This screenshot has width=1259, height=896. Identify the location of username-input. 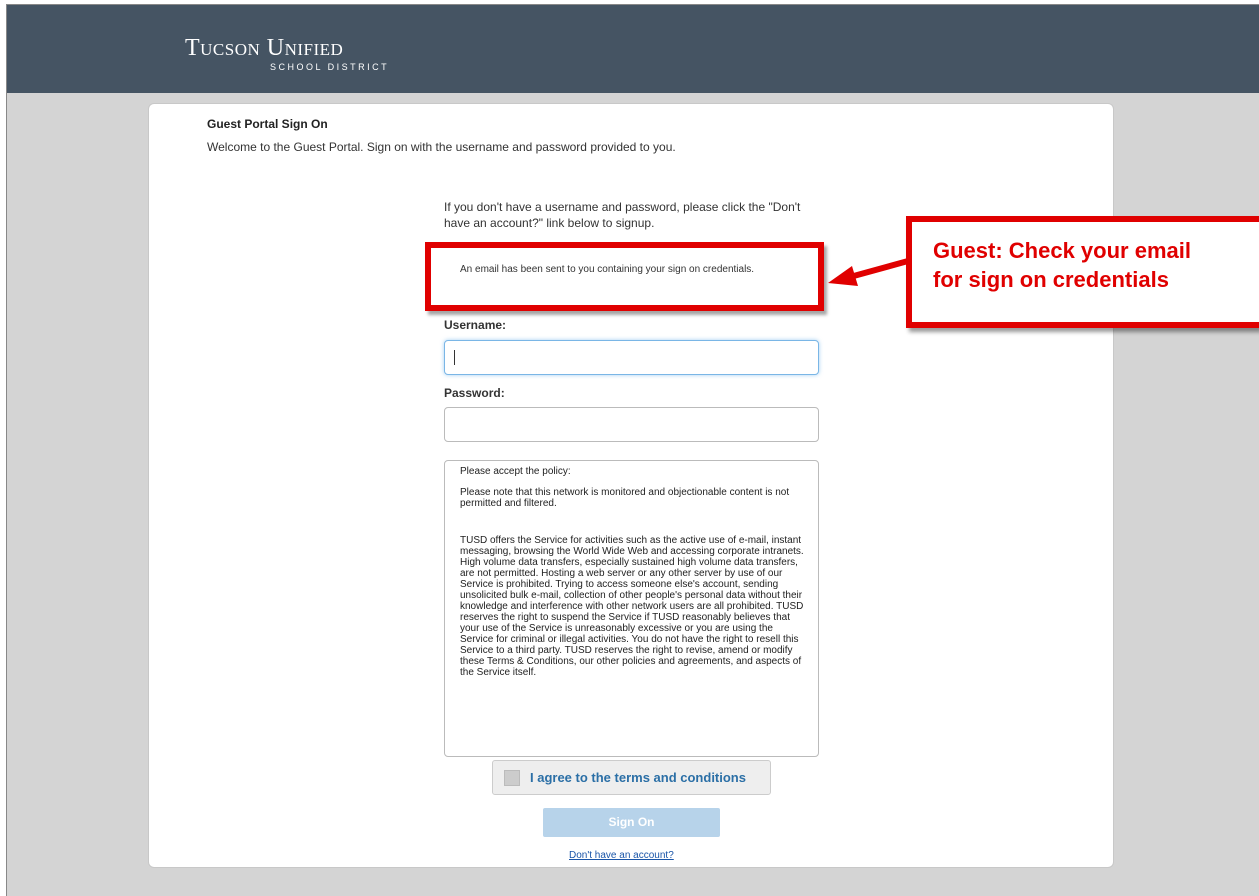
(631, 357).